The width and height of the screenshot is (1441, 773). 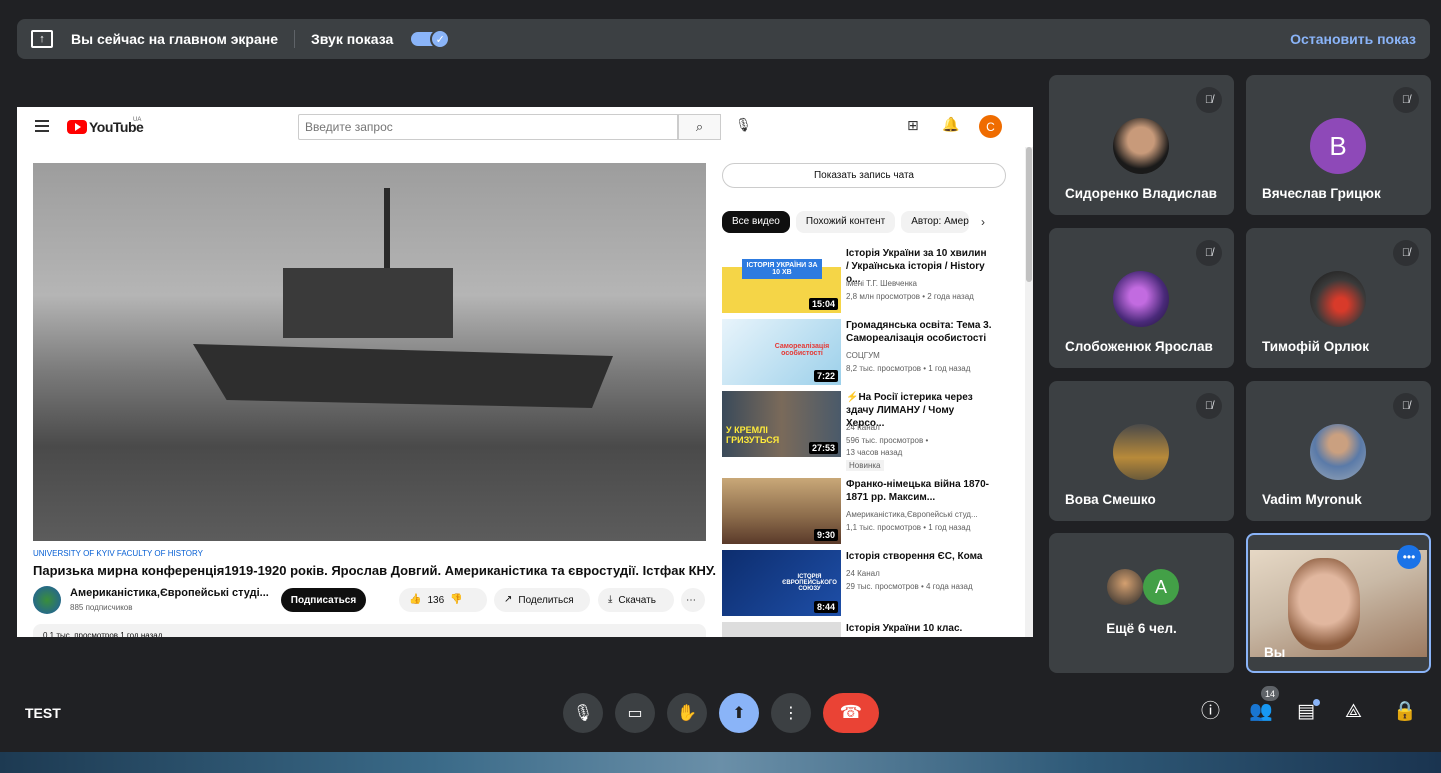 What do you see at coordinates (1306, 711) in the screenshot?
I see `chat-icon: ▤` at bounding box center [1306, 711].